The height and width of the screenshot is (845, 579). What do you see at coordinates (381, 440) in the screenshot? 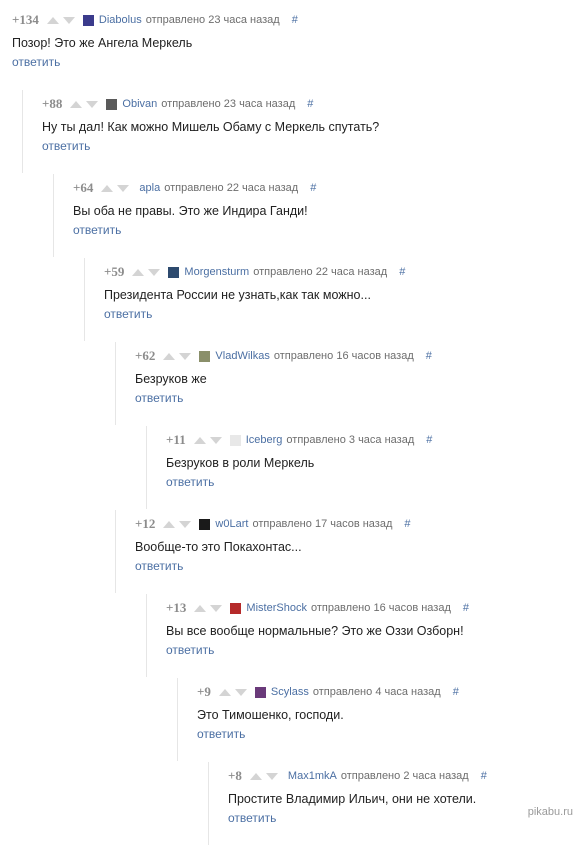
I see `comment-time: 3 часа назад` at bounding box center [381, 440].